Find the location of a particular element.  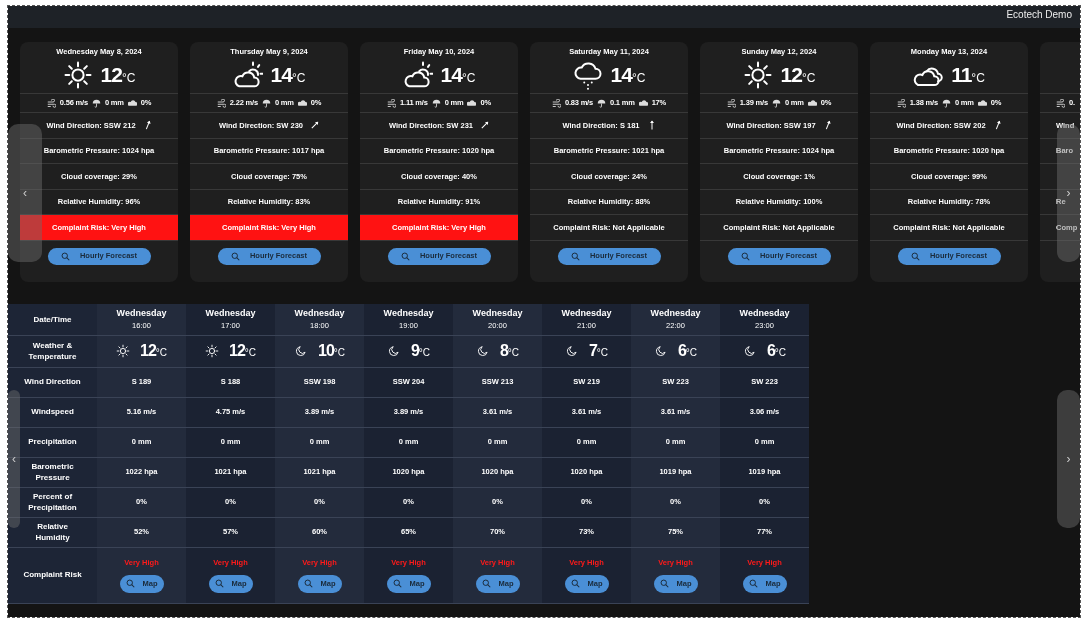

row-header: Complaint Risk is located at coordinates (52, 575).